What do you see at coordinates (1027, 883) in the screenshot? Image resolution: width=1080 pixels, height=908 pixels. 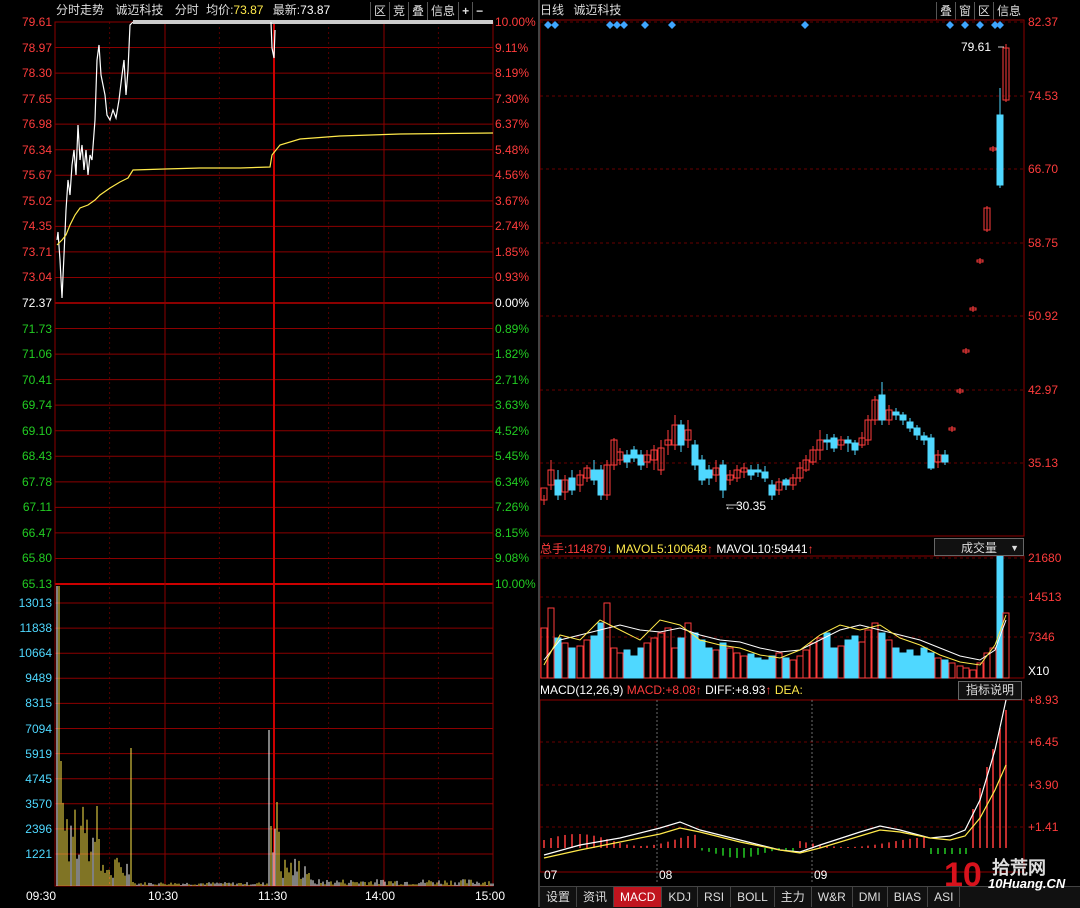 I see `watermark-text-en: 10Huang.CN` at bounding box center [1027, 883].